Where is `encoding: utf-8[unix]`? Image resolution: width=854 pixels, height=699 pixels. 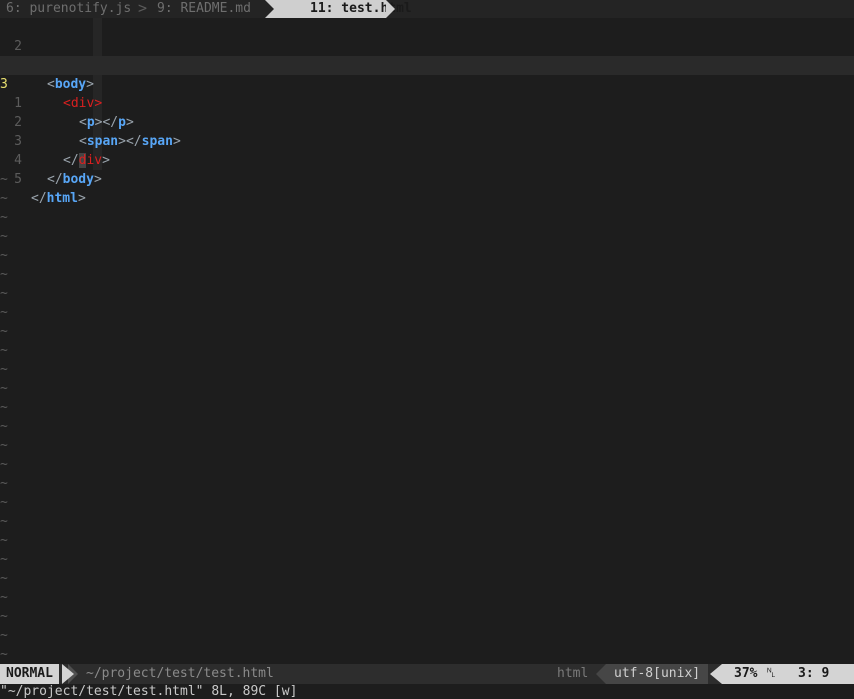 encoding: utf-8[unix] is located at coordinates (652, 674).